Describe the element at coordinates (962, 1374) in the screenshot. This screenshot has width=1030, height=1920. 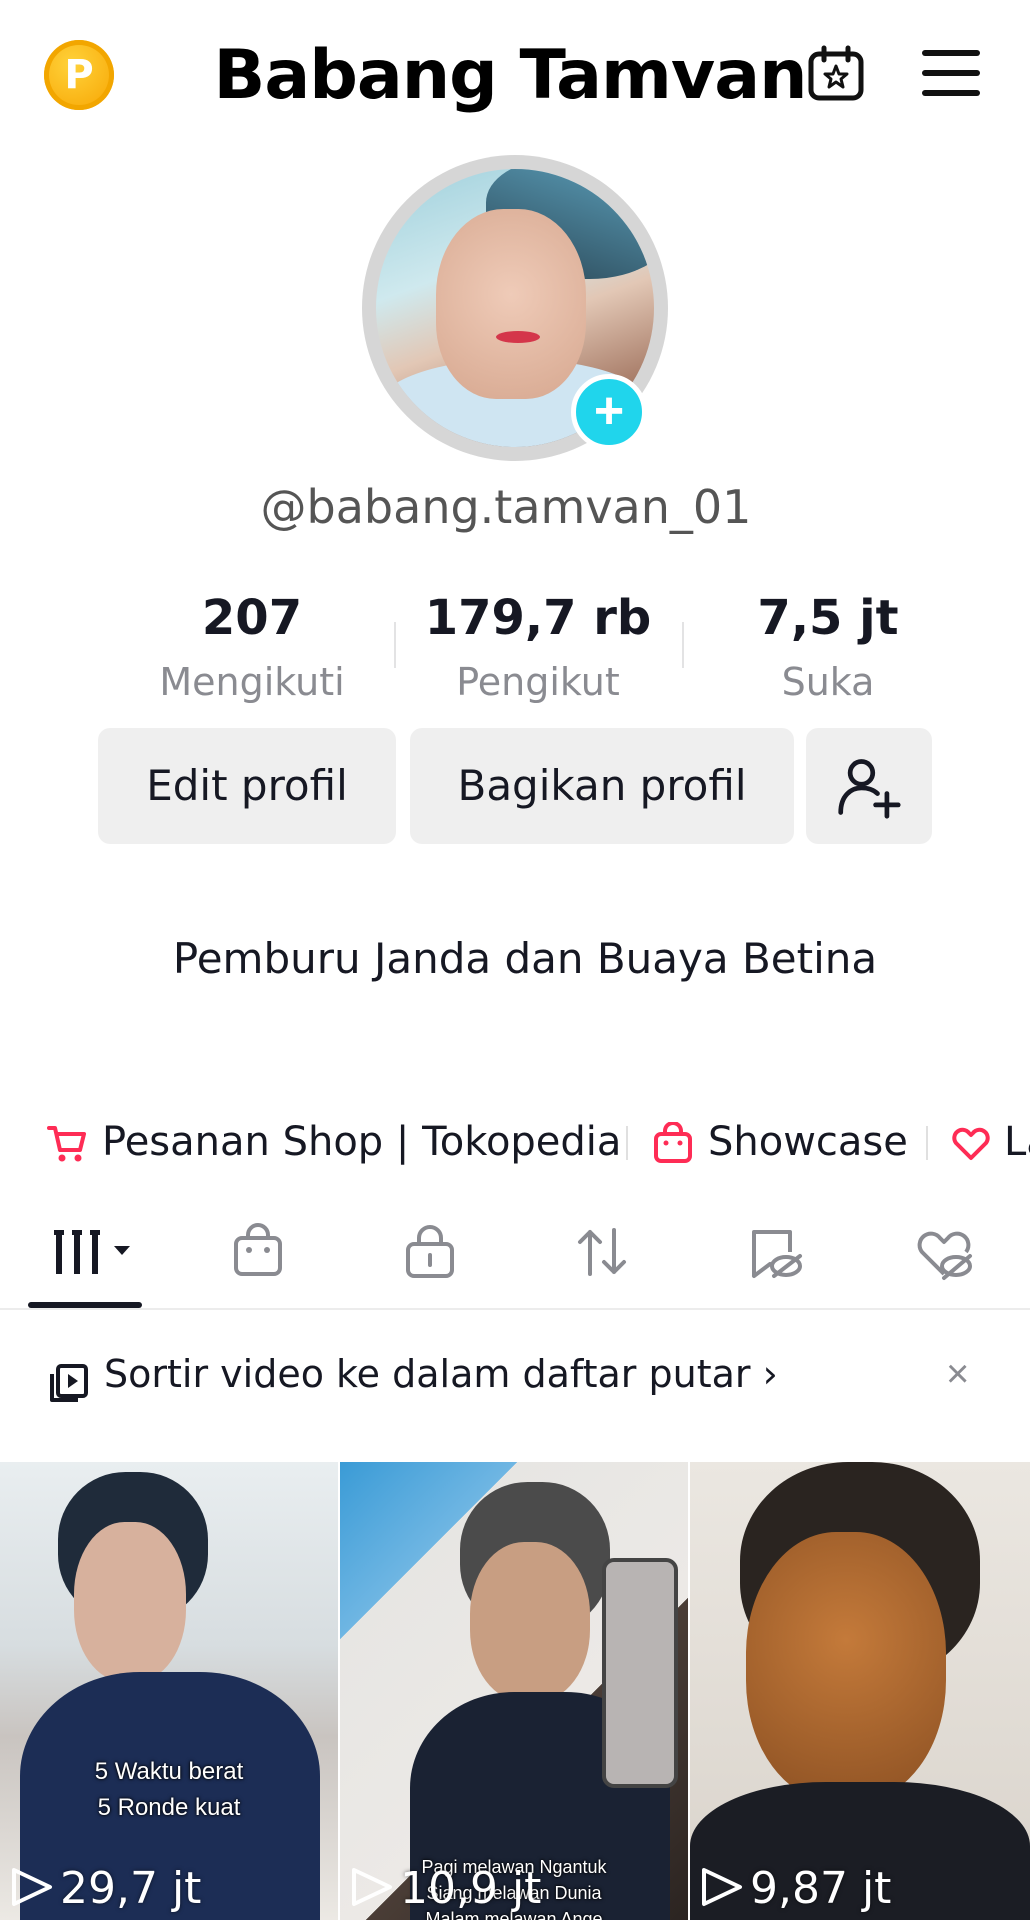
I see `close-icon: ×` at that location.